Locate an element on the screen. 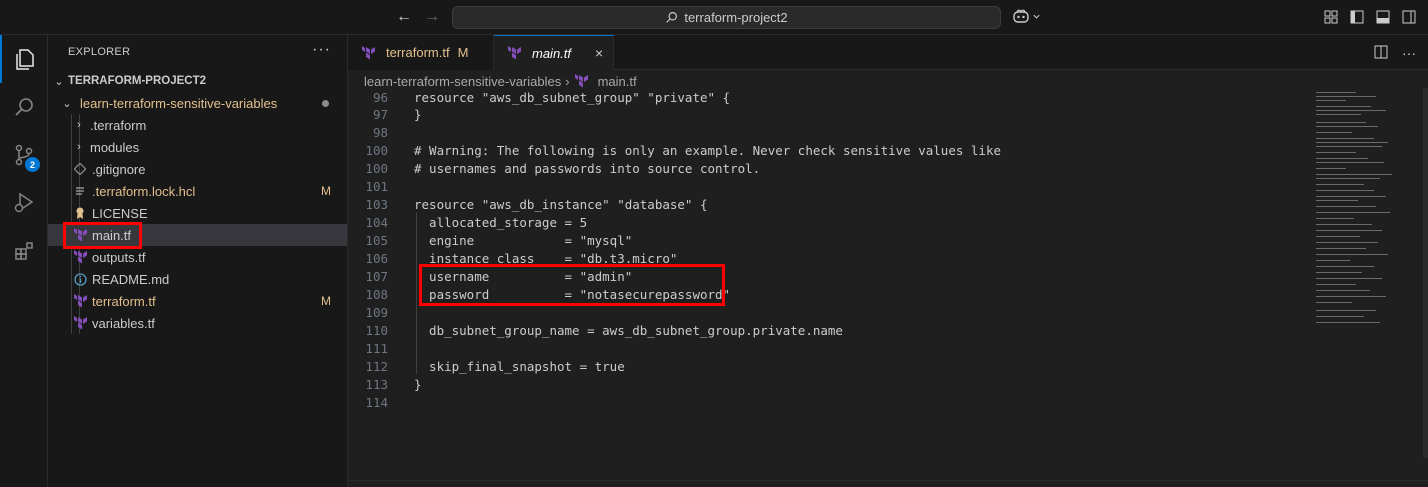  tree-file-variables-tf: variables.tf is located at coordinates (197, 323).